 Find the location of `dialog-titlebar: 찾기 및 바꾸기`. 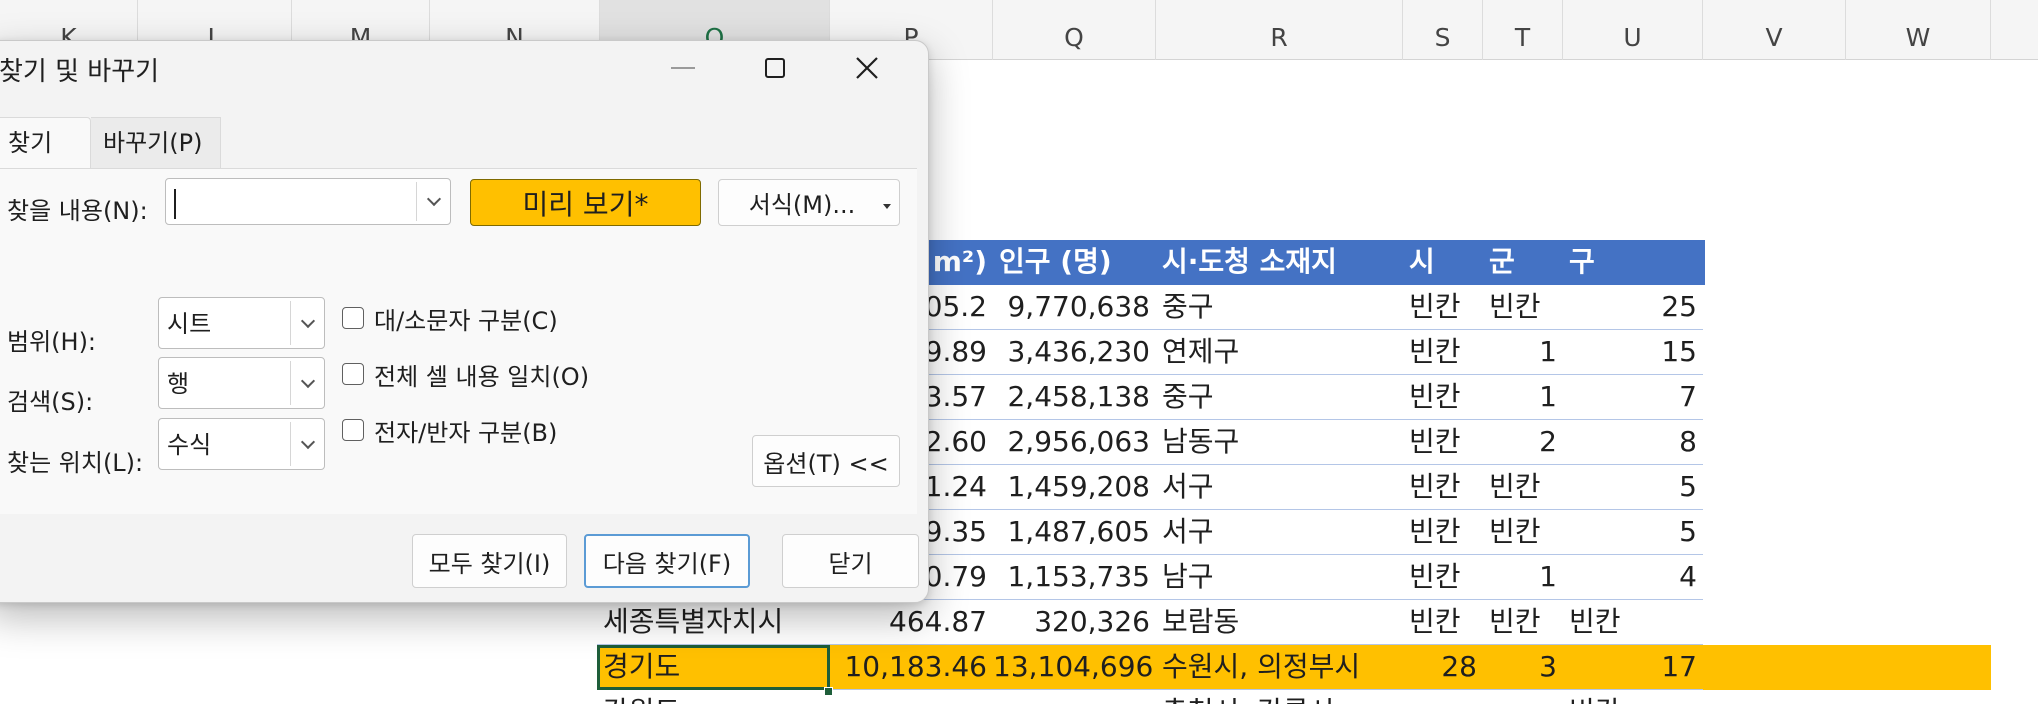

dialog-titlebar: 찾기 및 바꾸기 is located at coordinates (464, 68).